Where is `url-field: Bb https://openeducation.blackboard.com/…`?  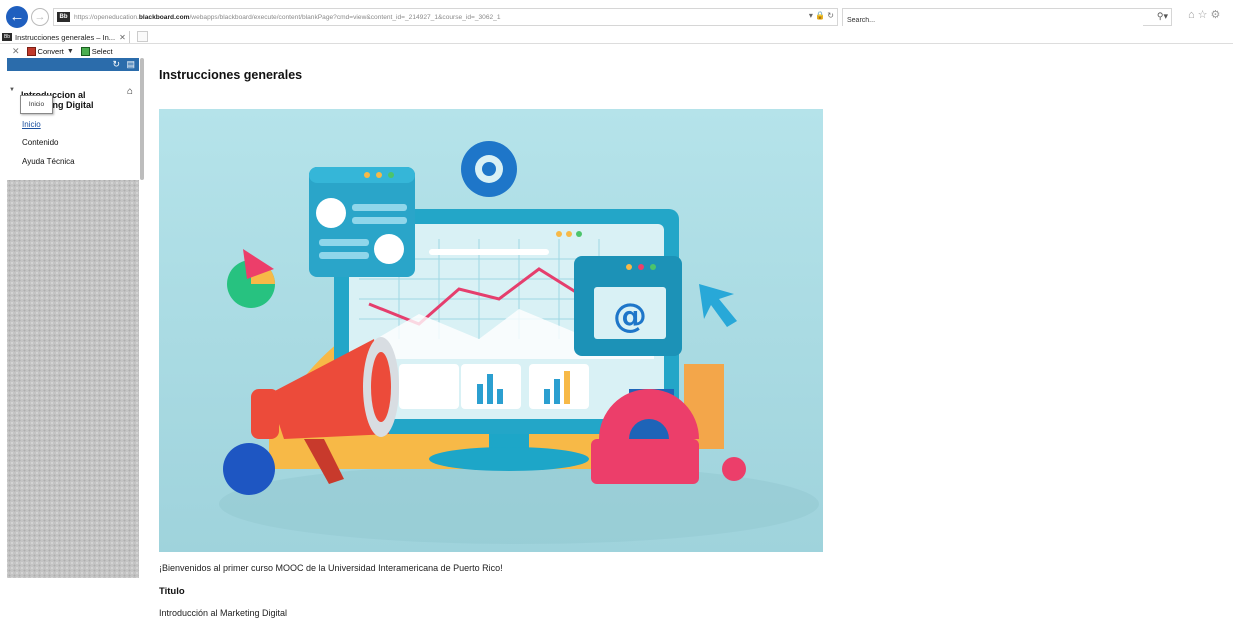
url-field: Bb https://openeducation.blackboard.com/… is located at coordinates (445, 17).